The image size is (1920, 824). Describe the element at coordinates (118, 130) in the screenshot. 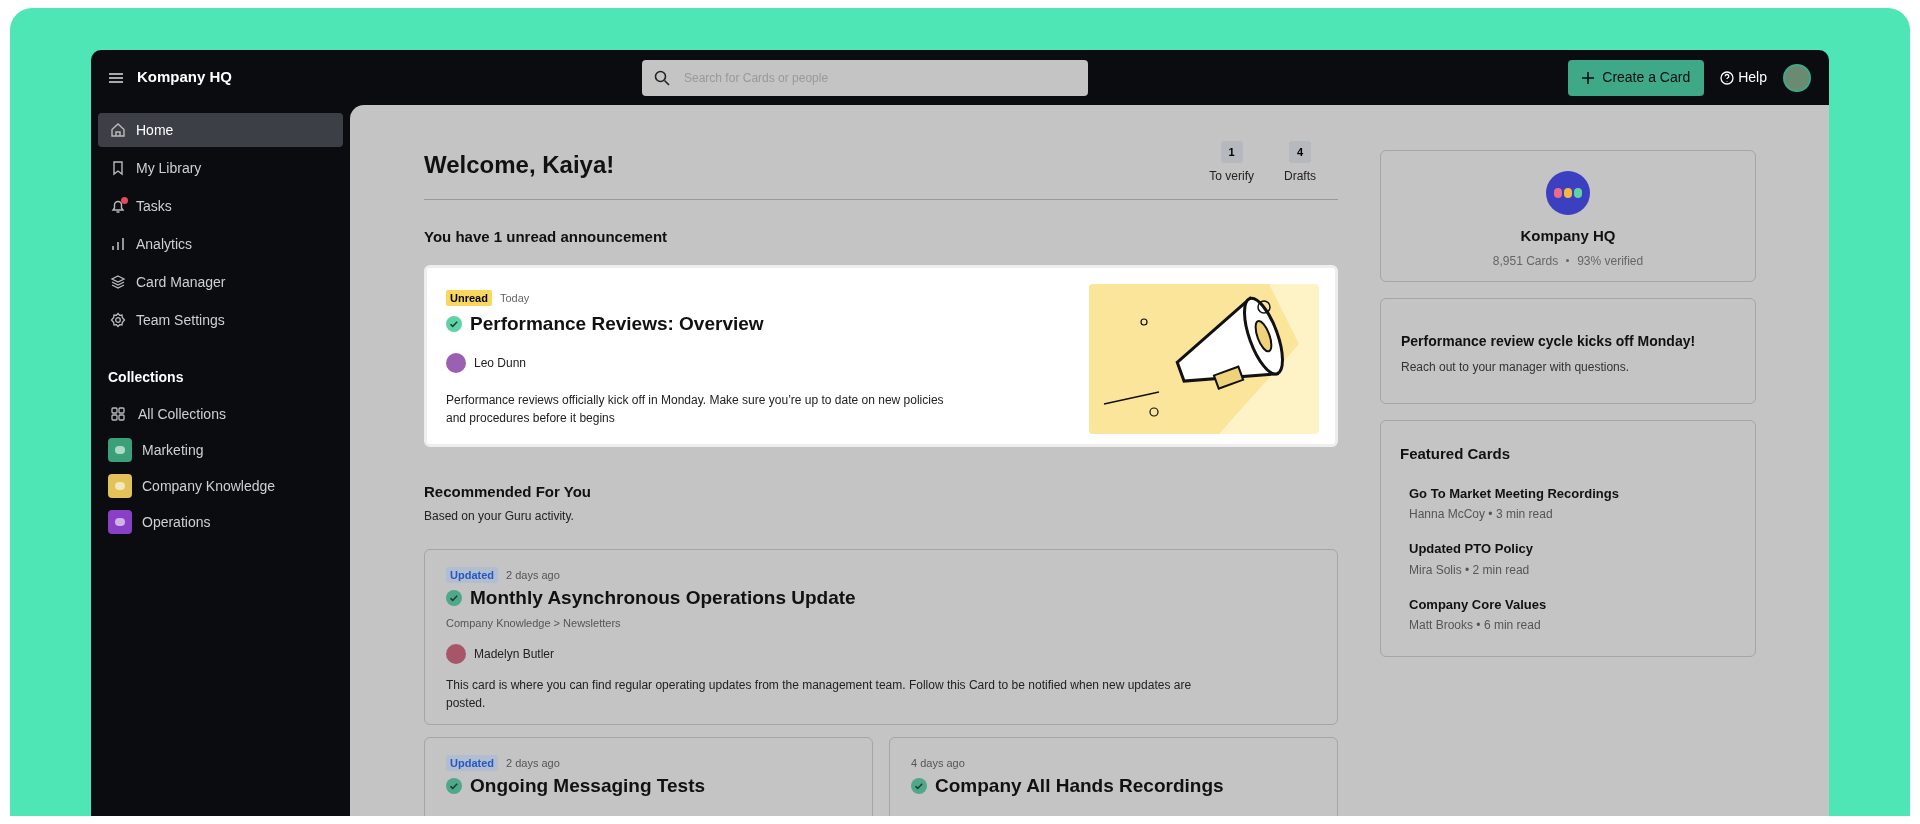

I see `home-icon` at that location.